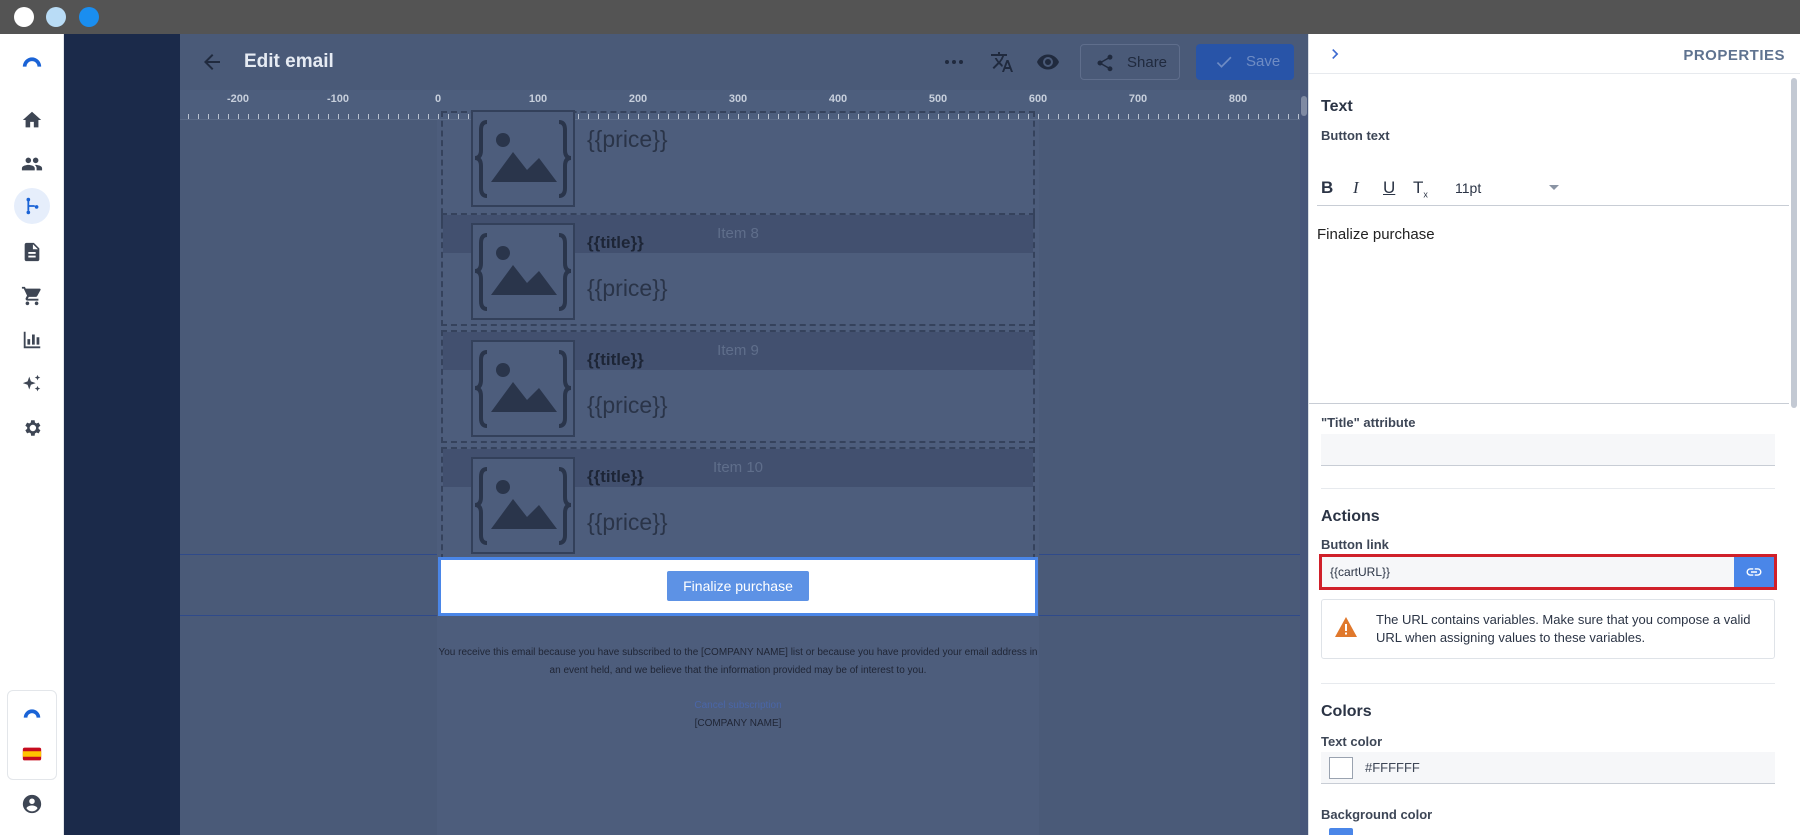 The image size is (1800, 835). What do you see at coordinates (1392, 767) in the screenshot?
I see `text-color-value: #FFFFFF` at bounding box center [1392, 767].